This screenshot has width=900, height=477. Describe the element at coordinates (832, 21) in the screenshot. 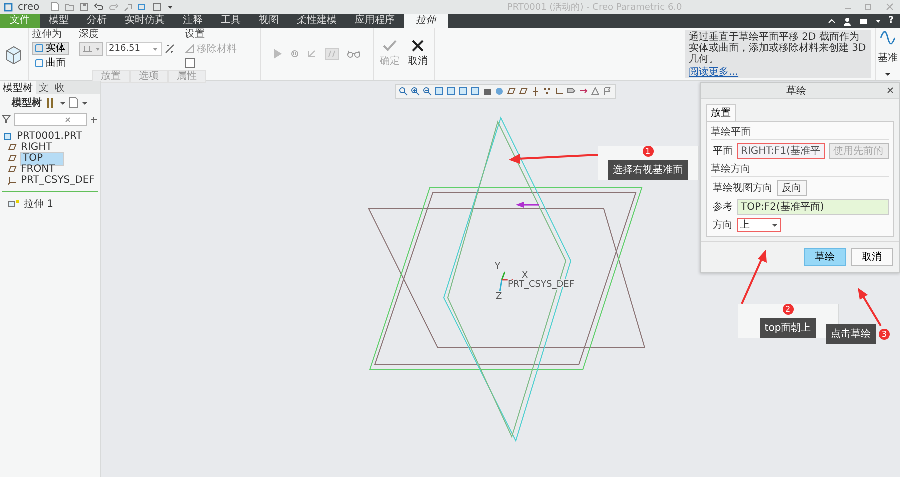

I see `collapse-icon` at that location.